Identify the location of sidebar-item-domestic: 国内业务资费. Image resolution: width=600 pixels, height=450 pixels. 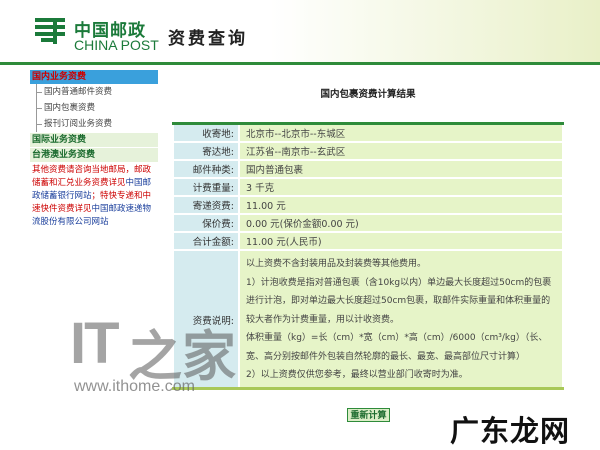
(94, 77).